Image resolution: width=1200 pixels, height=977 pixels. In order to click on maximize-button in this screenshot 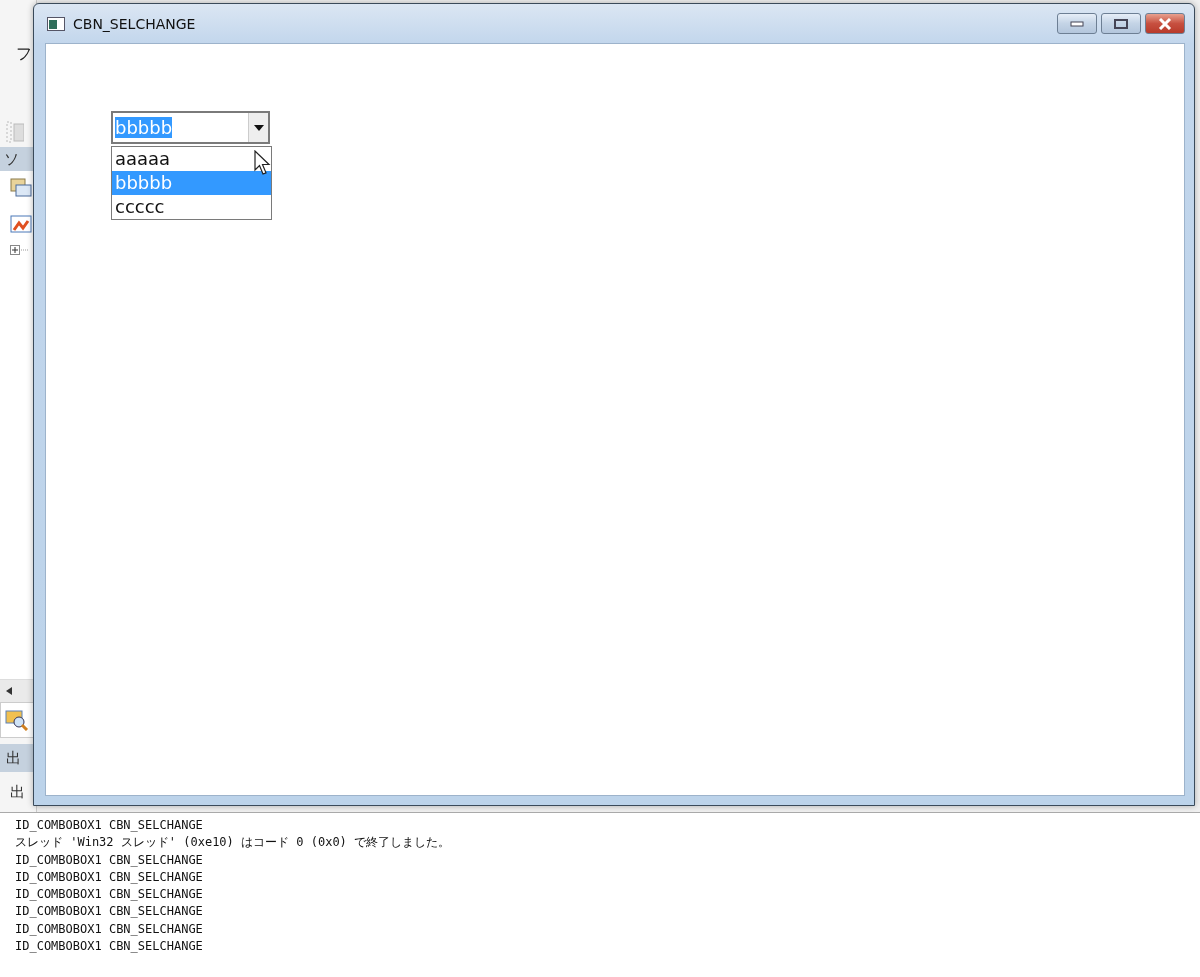, I will do `click(1121, 23)`.